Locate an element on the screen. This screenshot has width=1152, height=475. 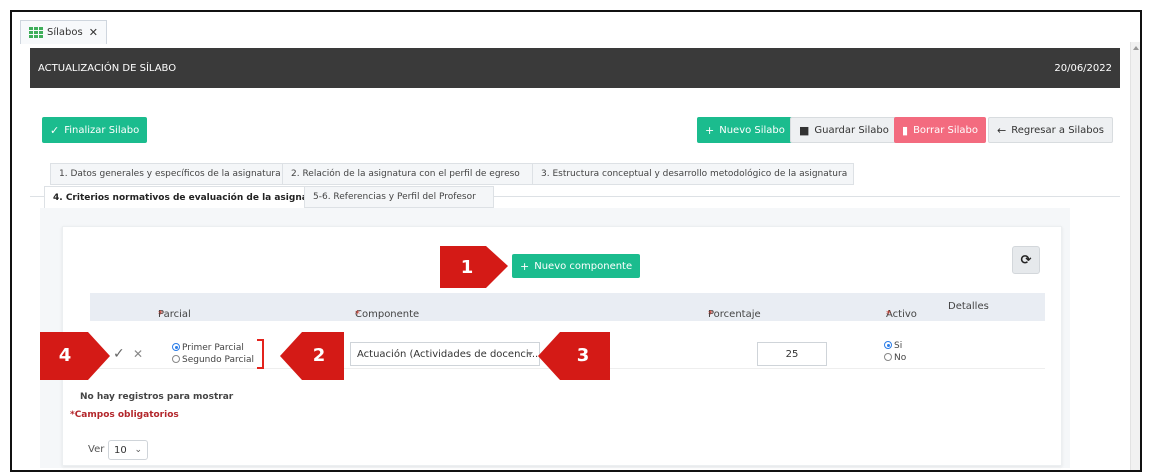
column-componente-label: Componente is located at coordinates (387, 314).